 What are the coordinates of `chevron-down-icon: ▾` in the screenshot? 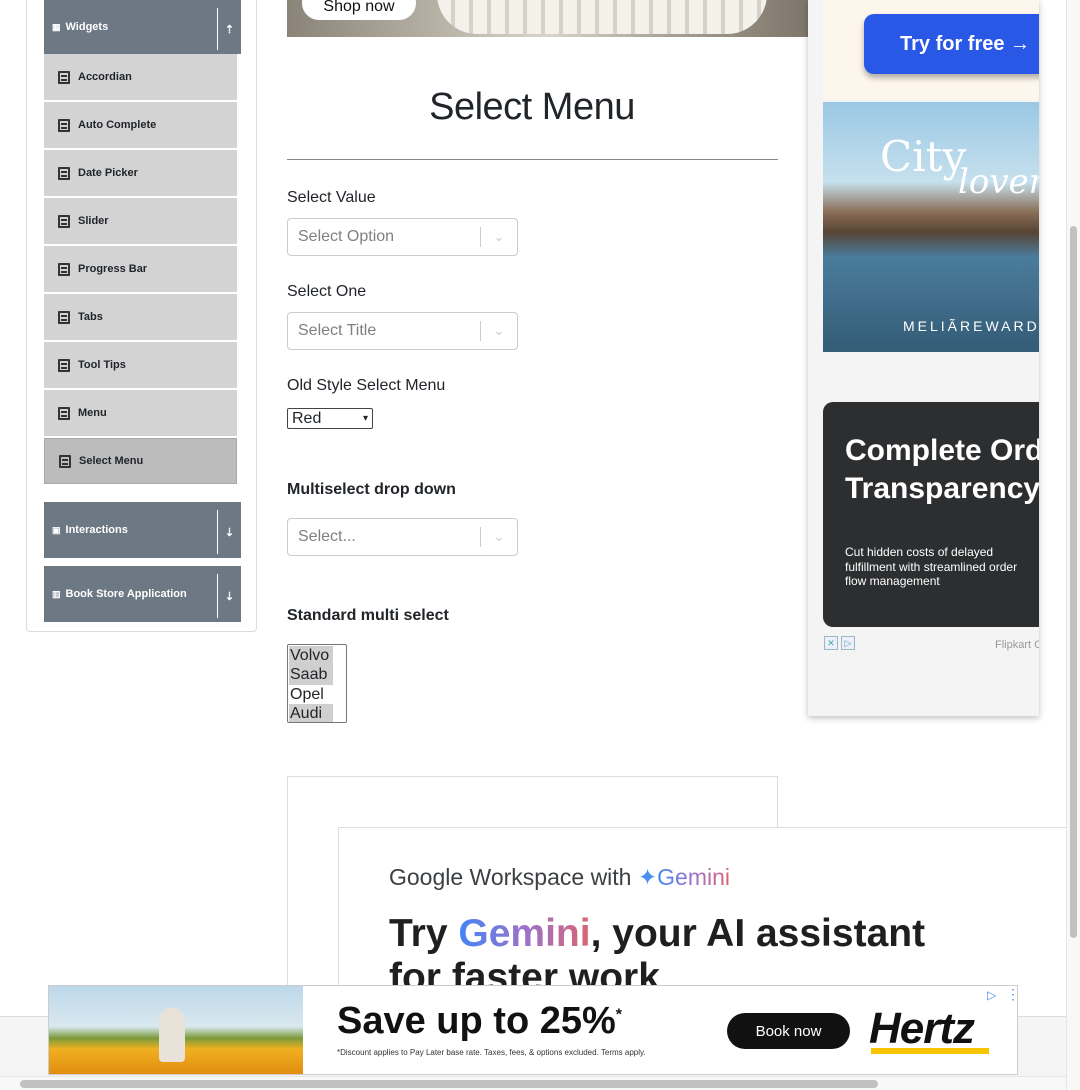 It's located at (365, 418).